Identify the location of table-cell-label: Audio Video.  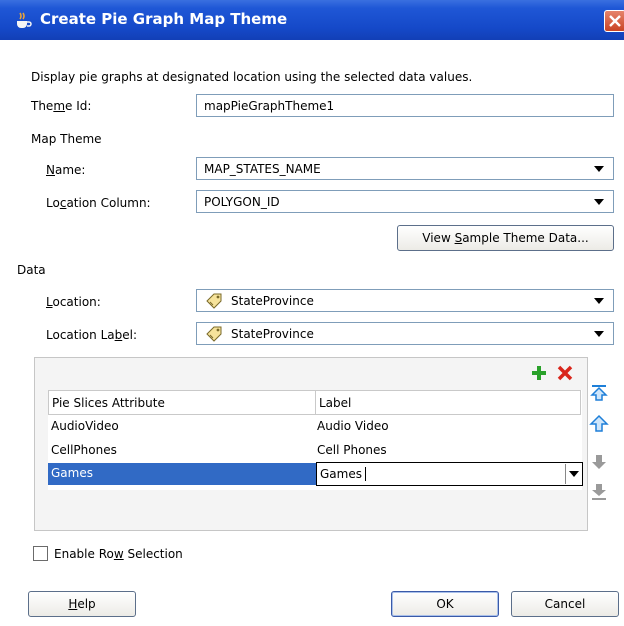
(353, 426).